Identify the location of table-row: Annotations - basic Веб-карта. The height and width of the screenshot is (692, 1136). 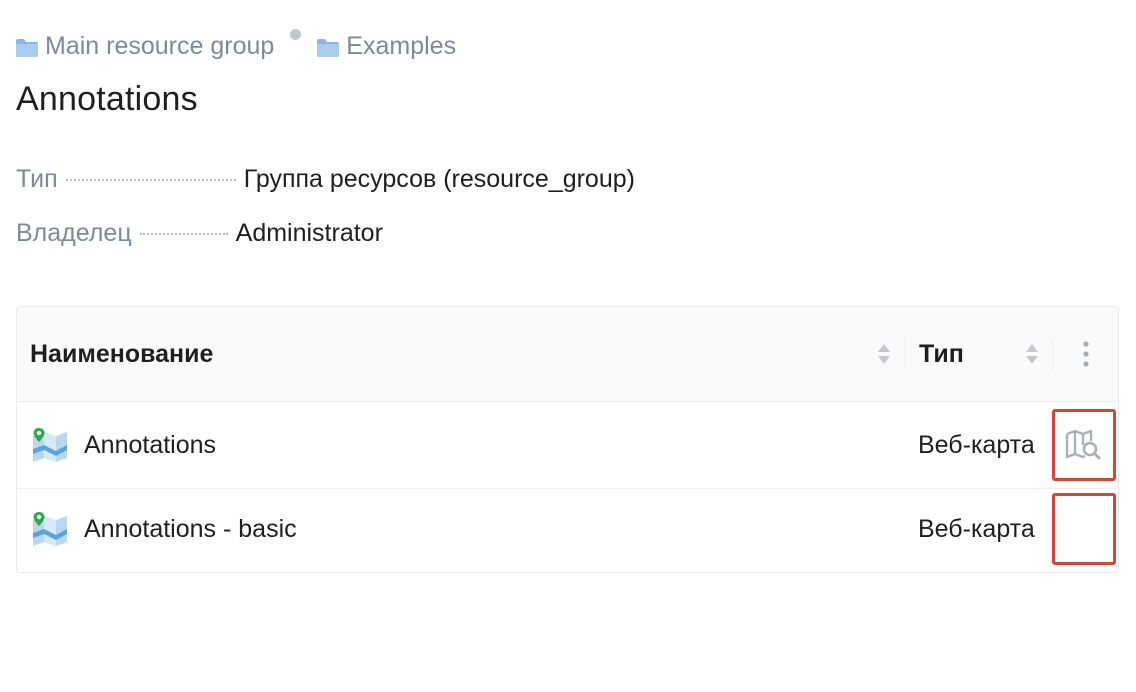
(567, 529).